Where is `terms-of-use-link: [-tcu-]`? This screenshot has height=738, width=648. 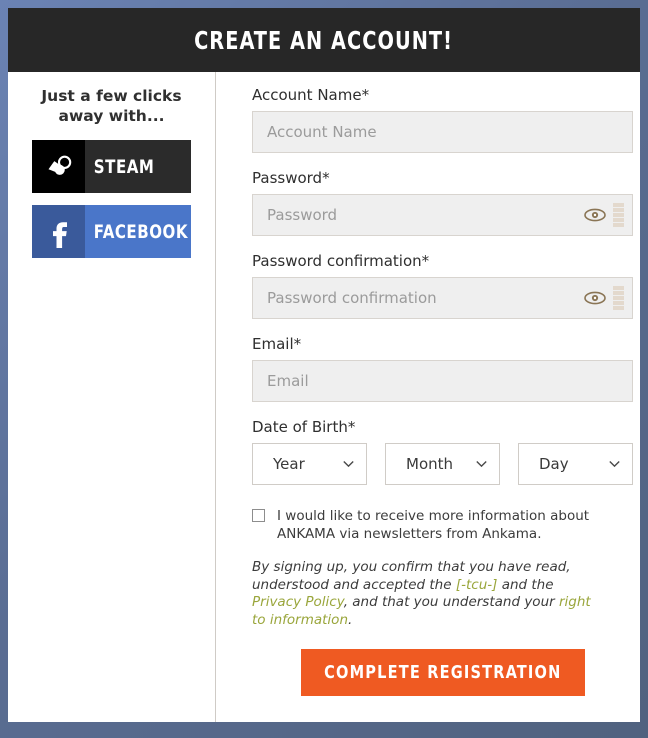 terms-of-use-link: [-tcu-] is located at coordinates (477, 585).